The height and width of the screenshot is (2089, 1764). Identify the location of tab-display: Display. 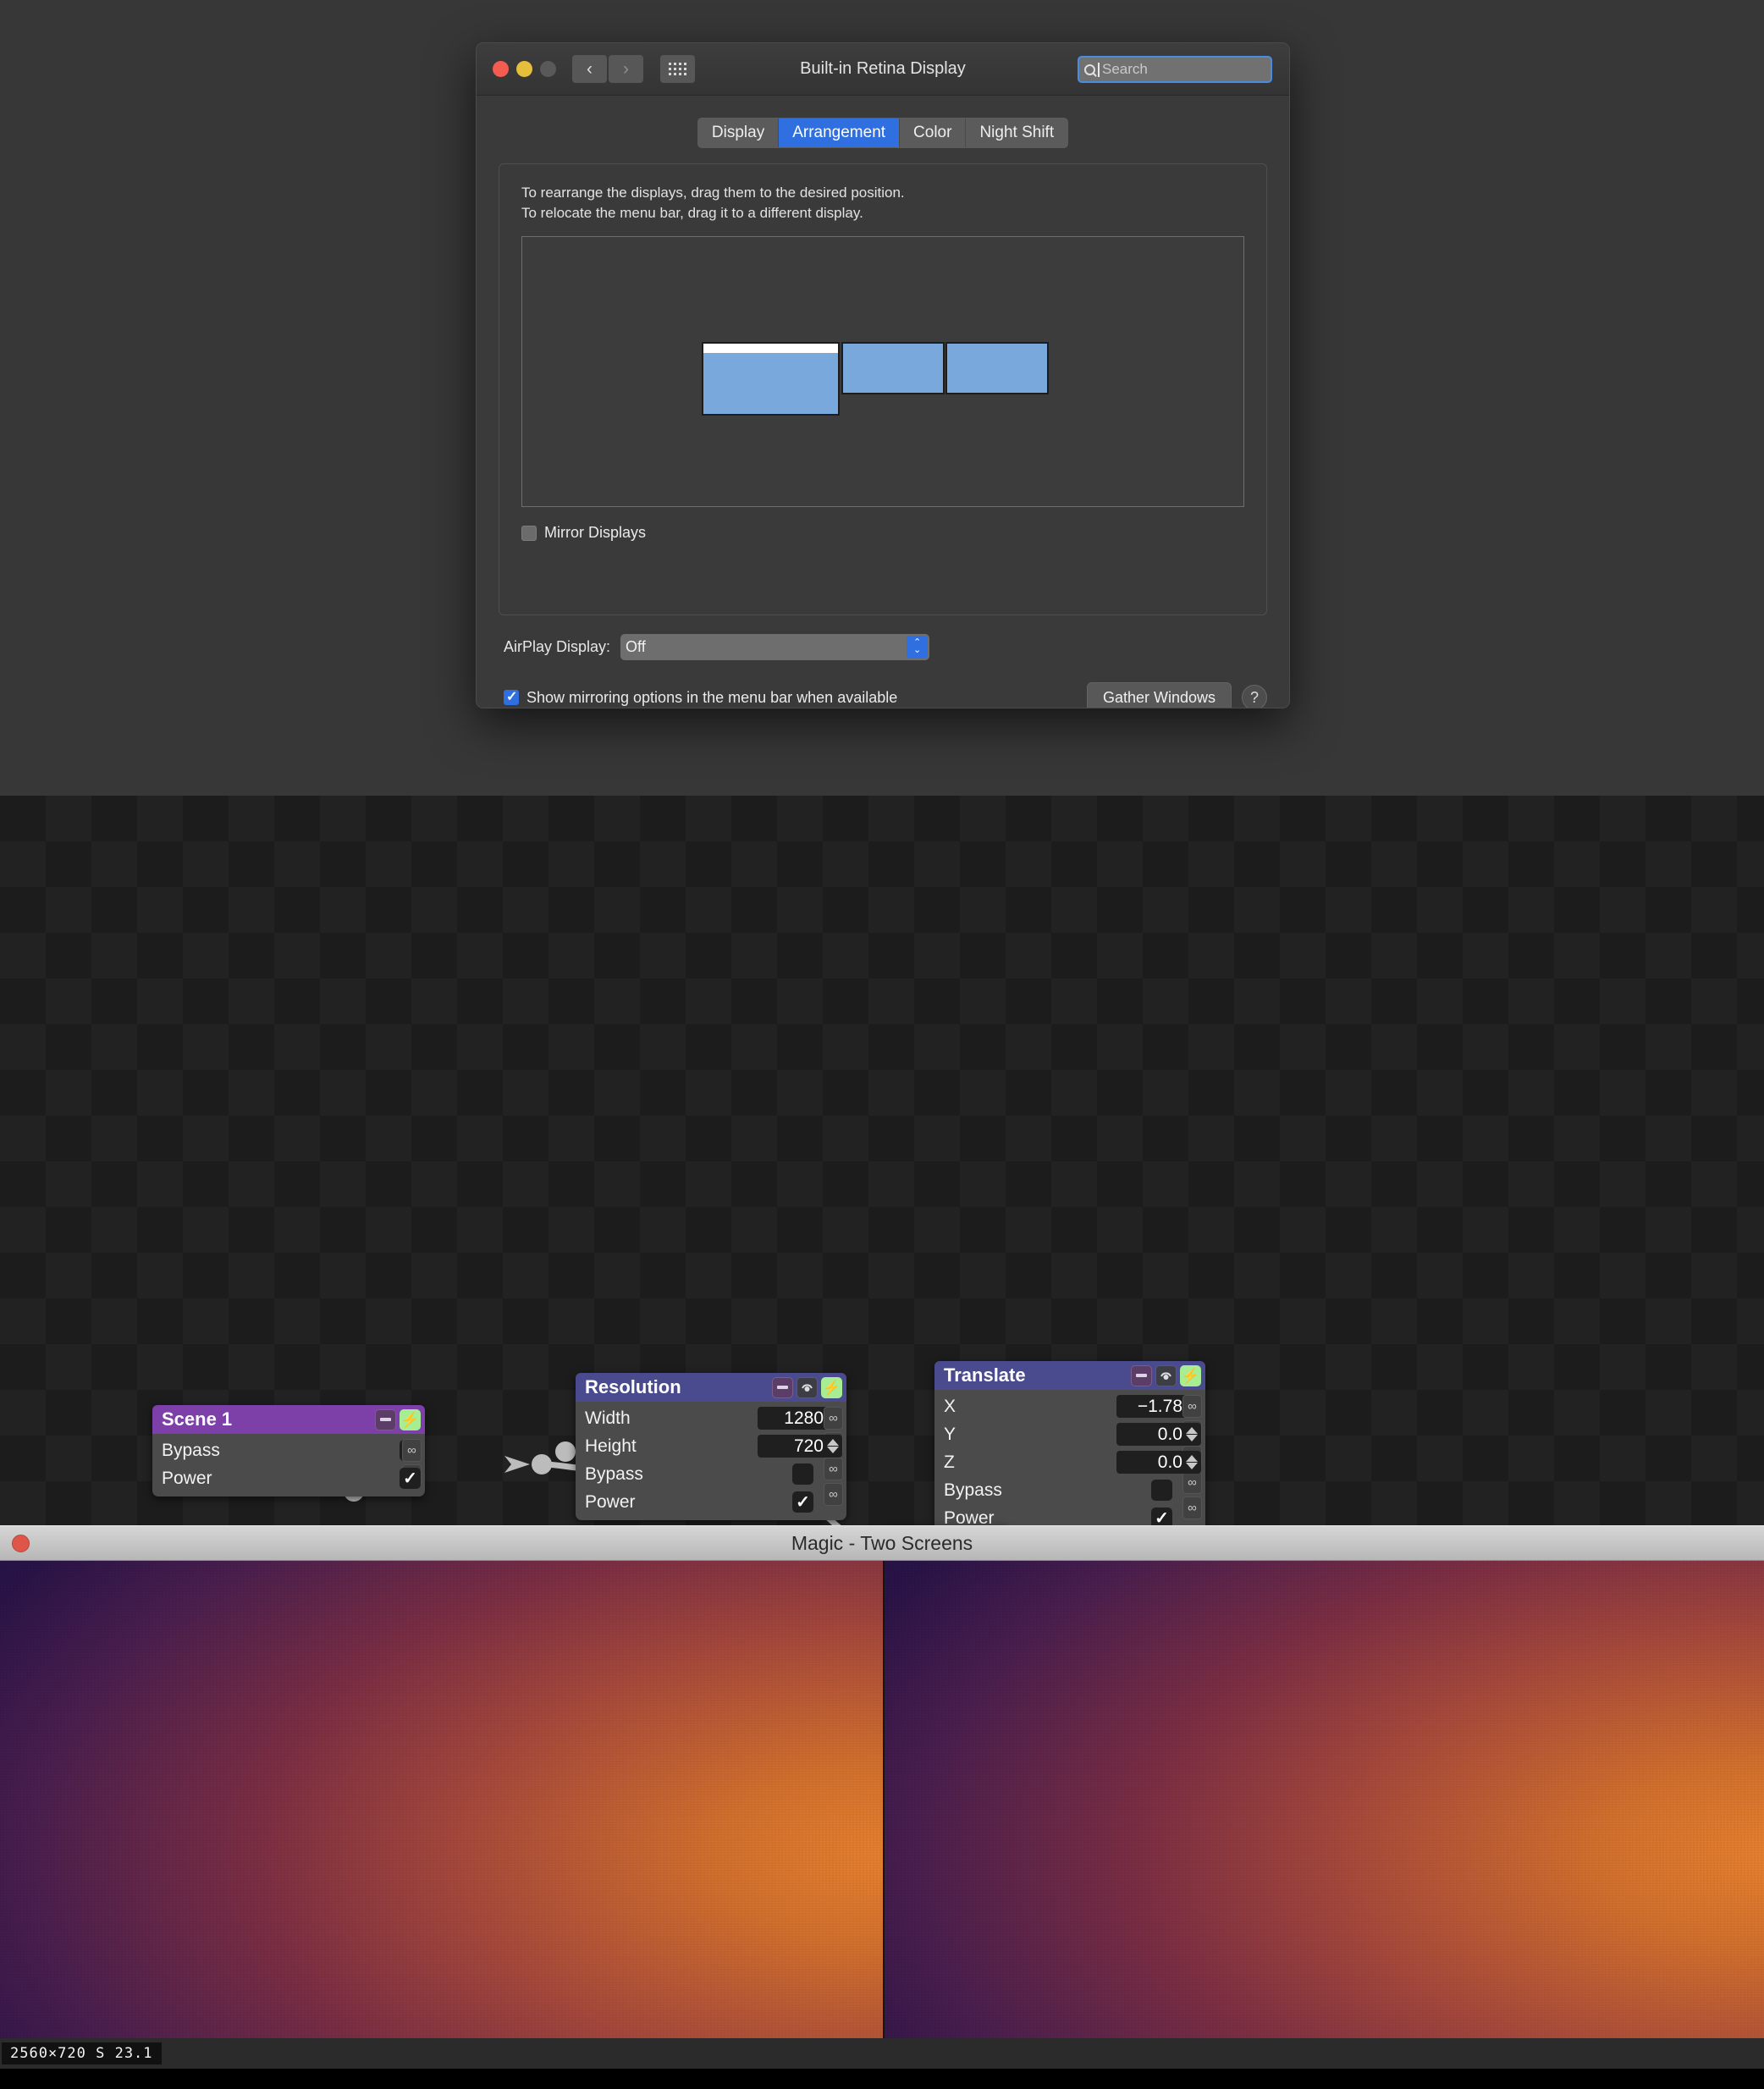
(739, 133).